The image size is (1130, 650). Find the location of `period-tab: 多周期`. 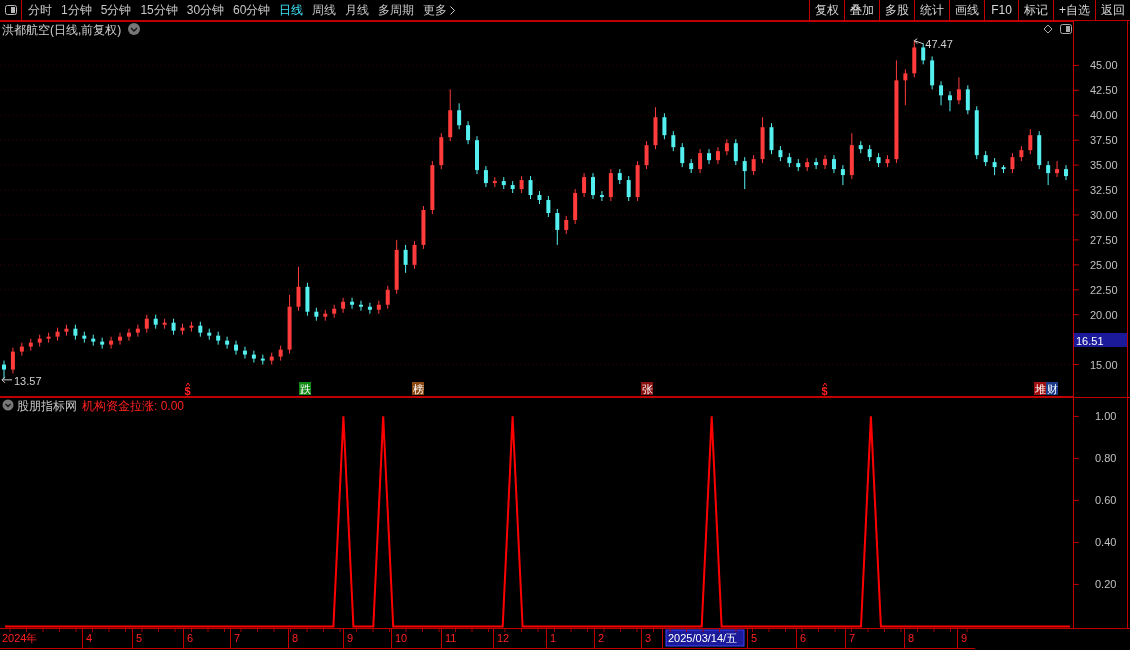

period-tab: 多周期 is located at coordinates (396, 10).